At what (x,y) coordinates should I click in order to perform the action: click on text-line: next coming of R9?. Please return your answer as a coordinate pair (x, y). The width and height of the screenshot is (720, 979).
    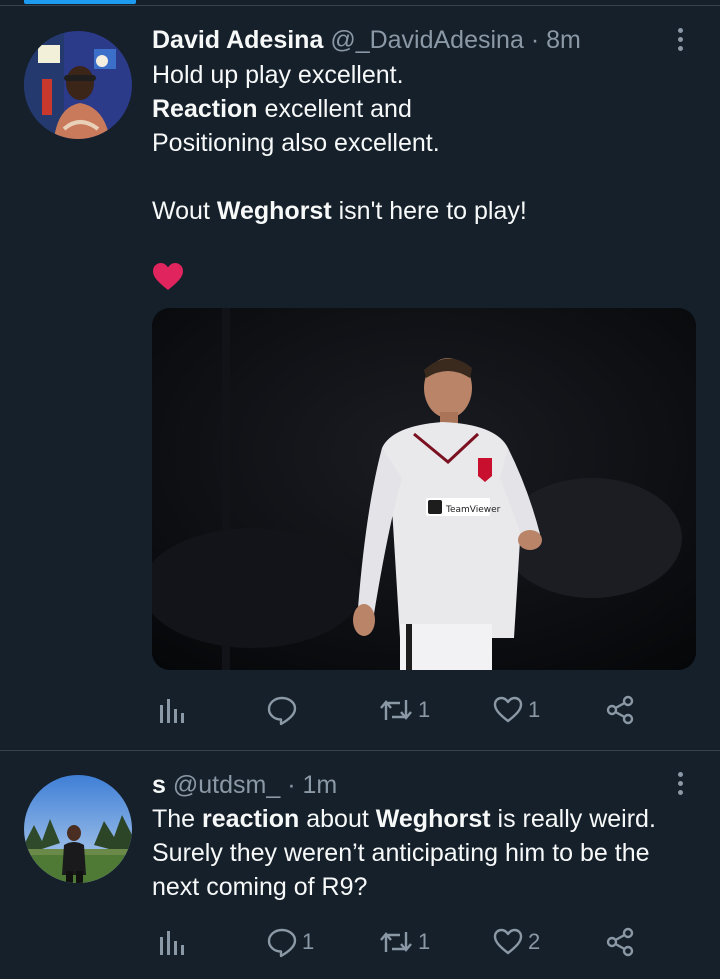
    Looking at the image, I should click on (260, 887).